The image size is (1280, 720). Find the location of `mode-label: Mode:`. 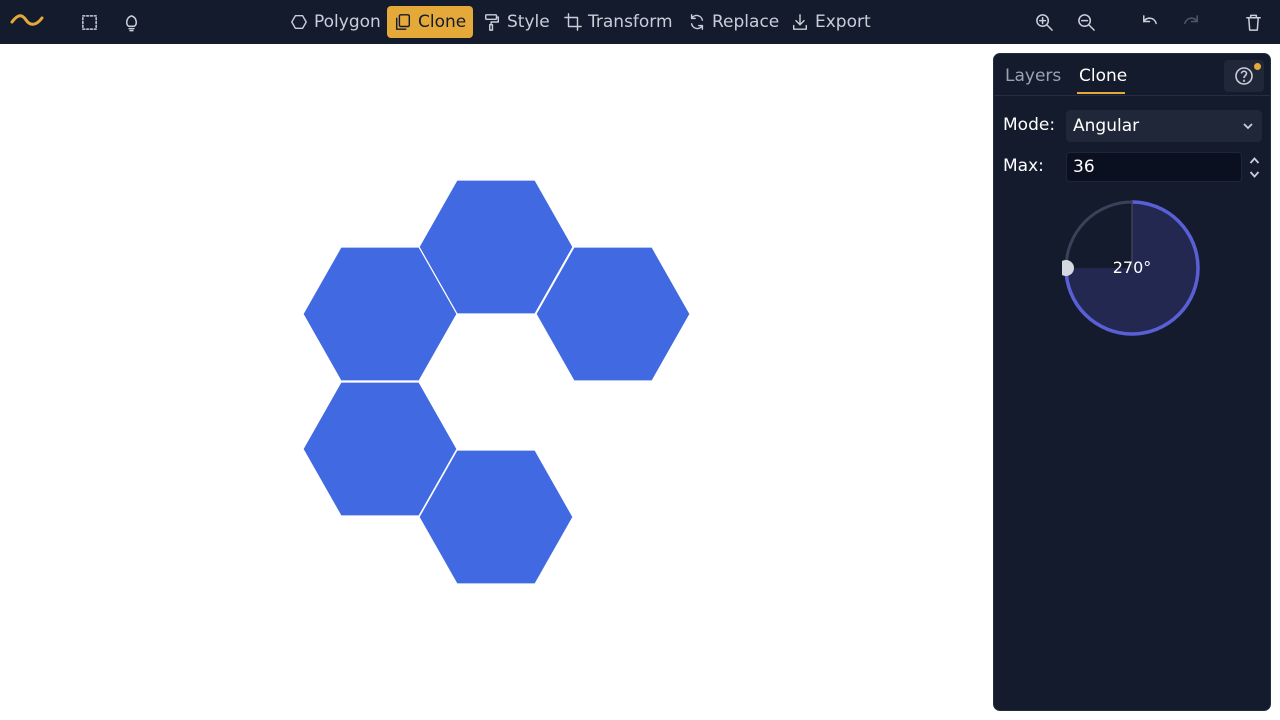

mode-label: Mode: is located at coordinates (1029, 125).